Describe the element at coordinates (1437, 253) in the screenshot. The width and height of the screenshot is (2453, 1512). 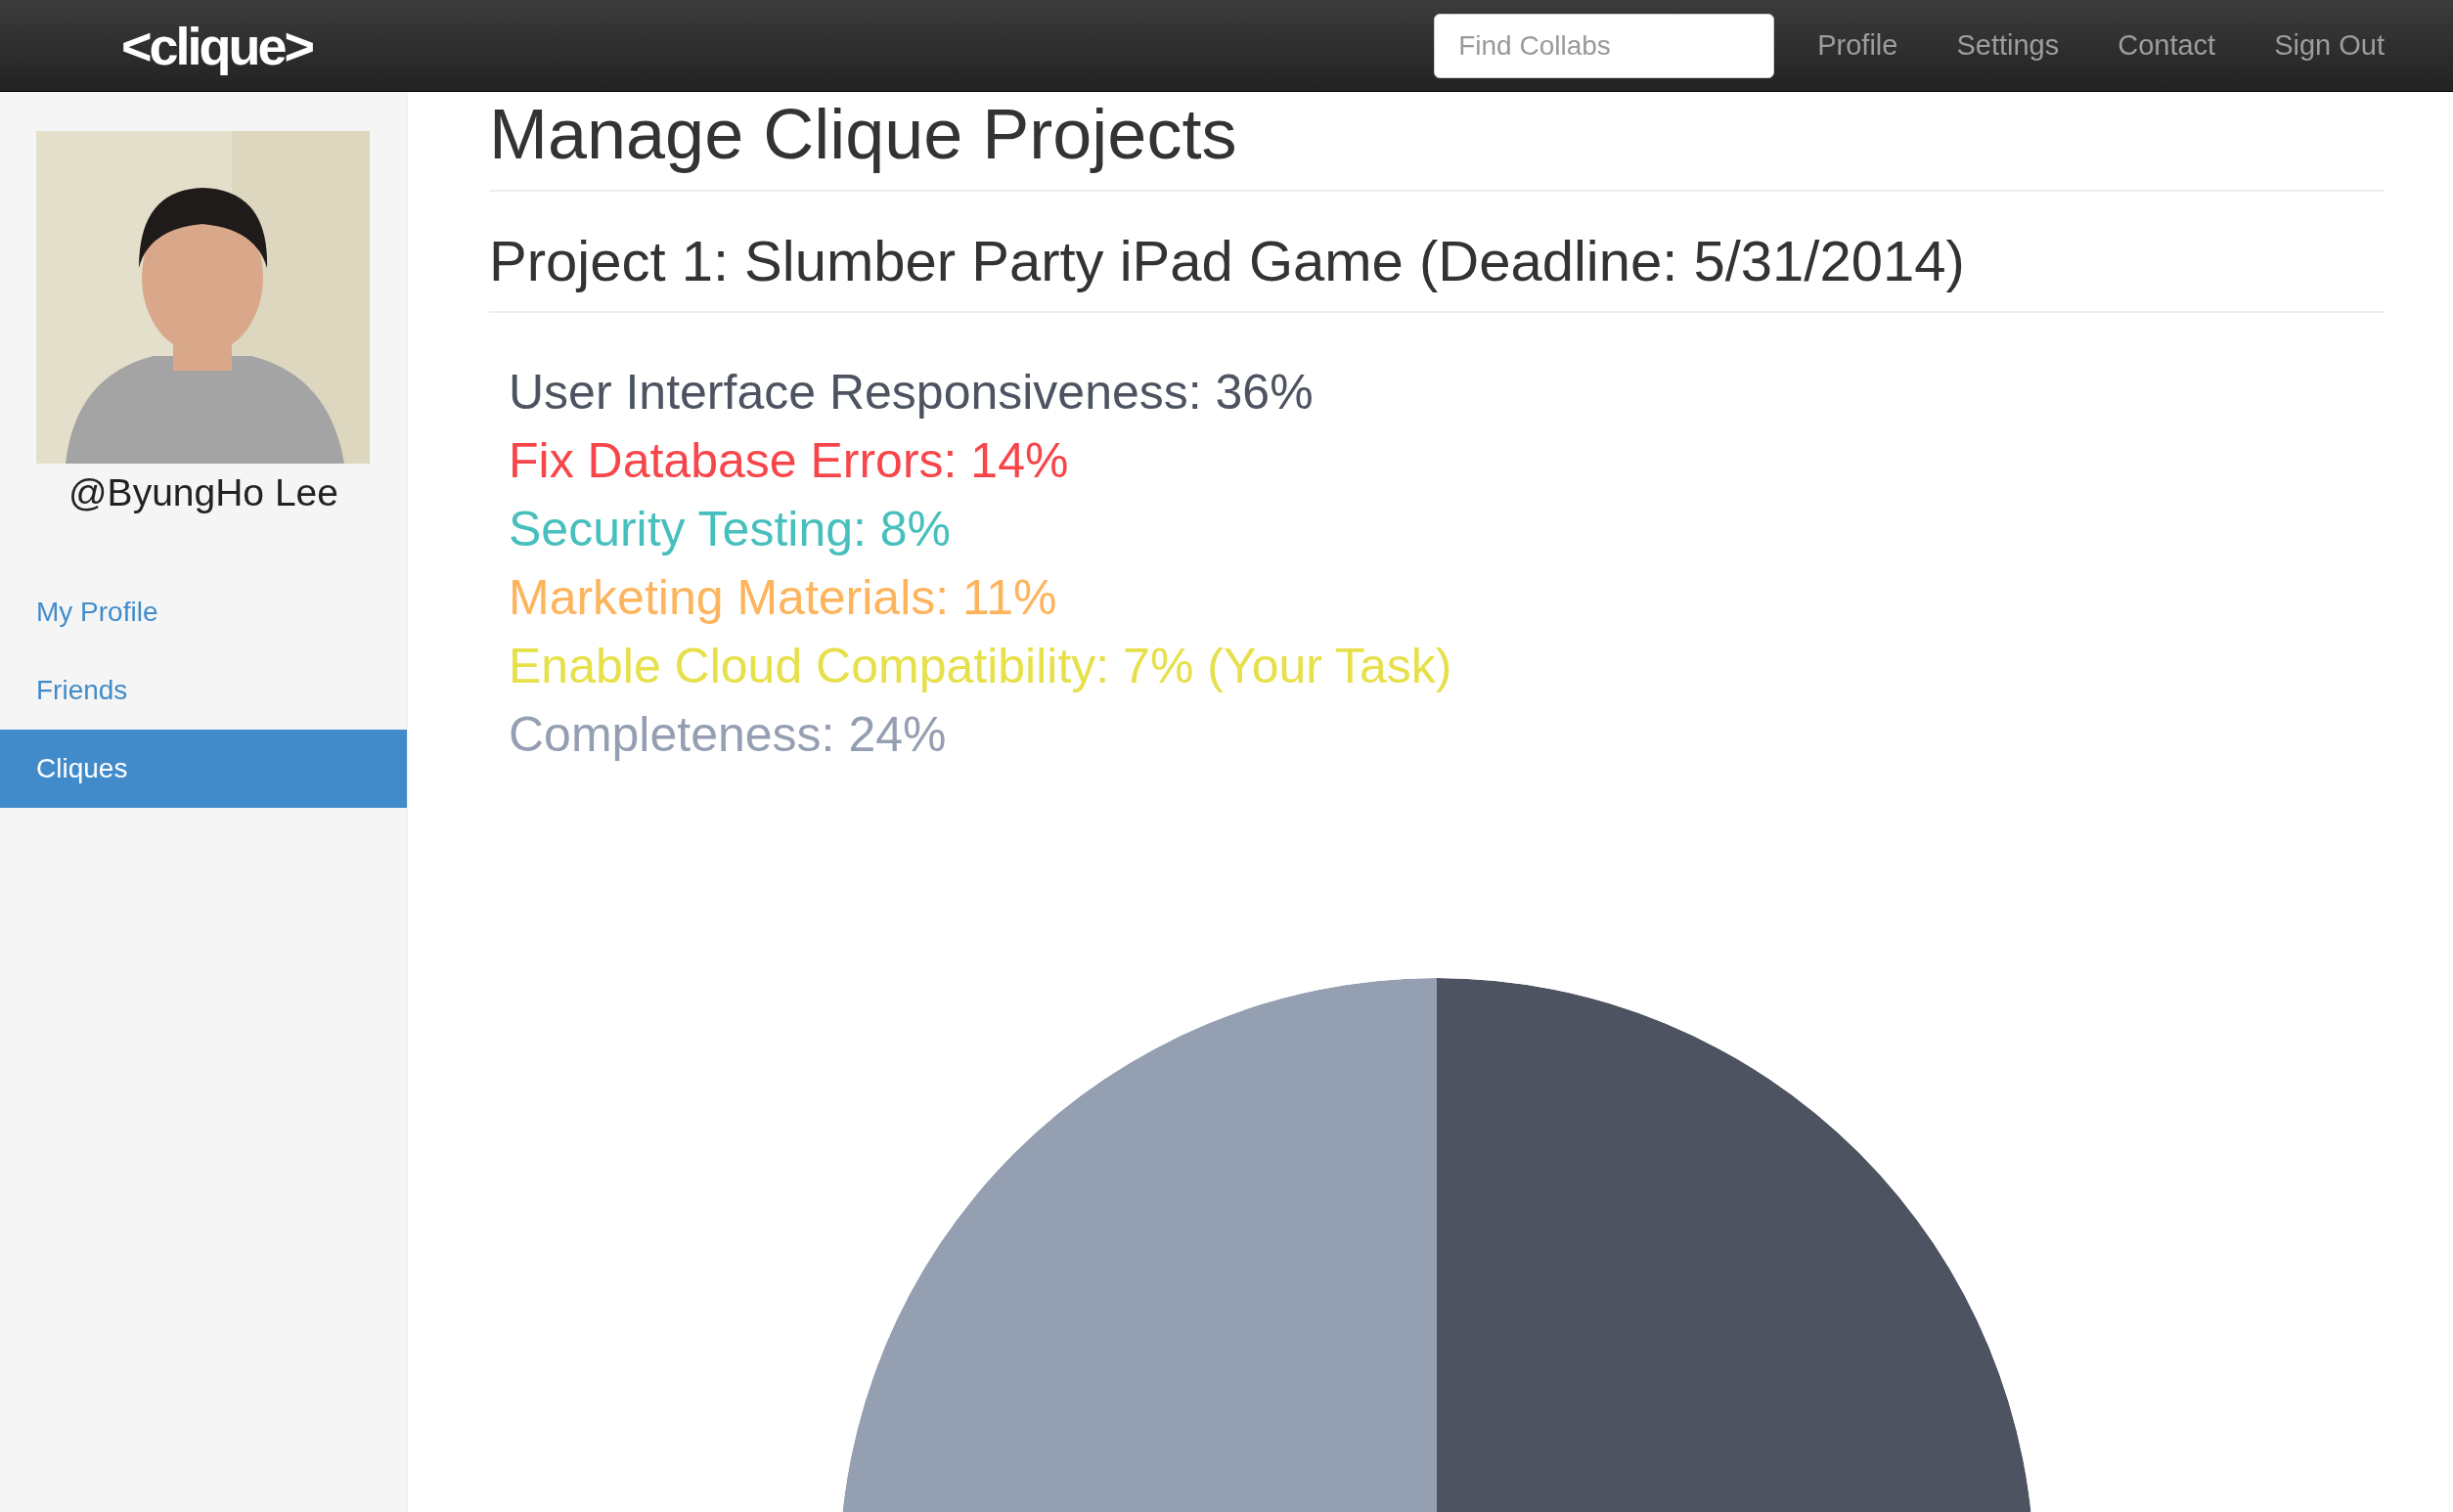
I see `project-title: Project 1: Slumber Party iPad Game (Deadline: 5/31/2014)` at that location.